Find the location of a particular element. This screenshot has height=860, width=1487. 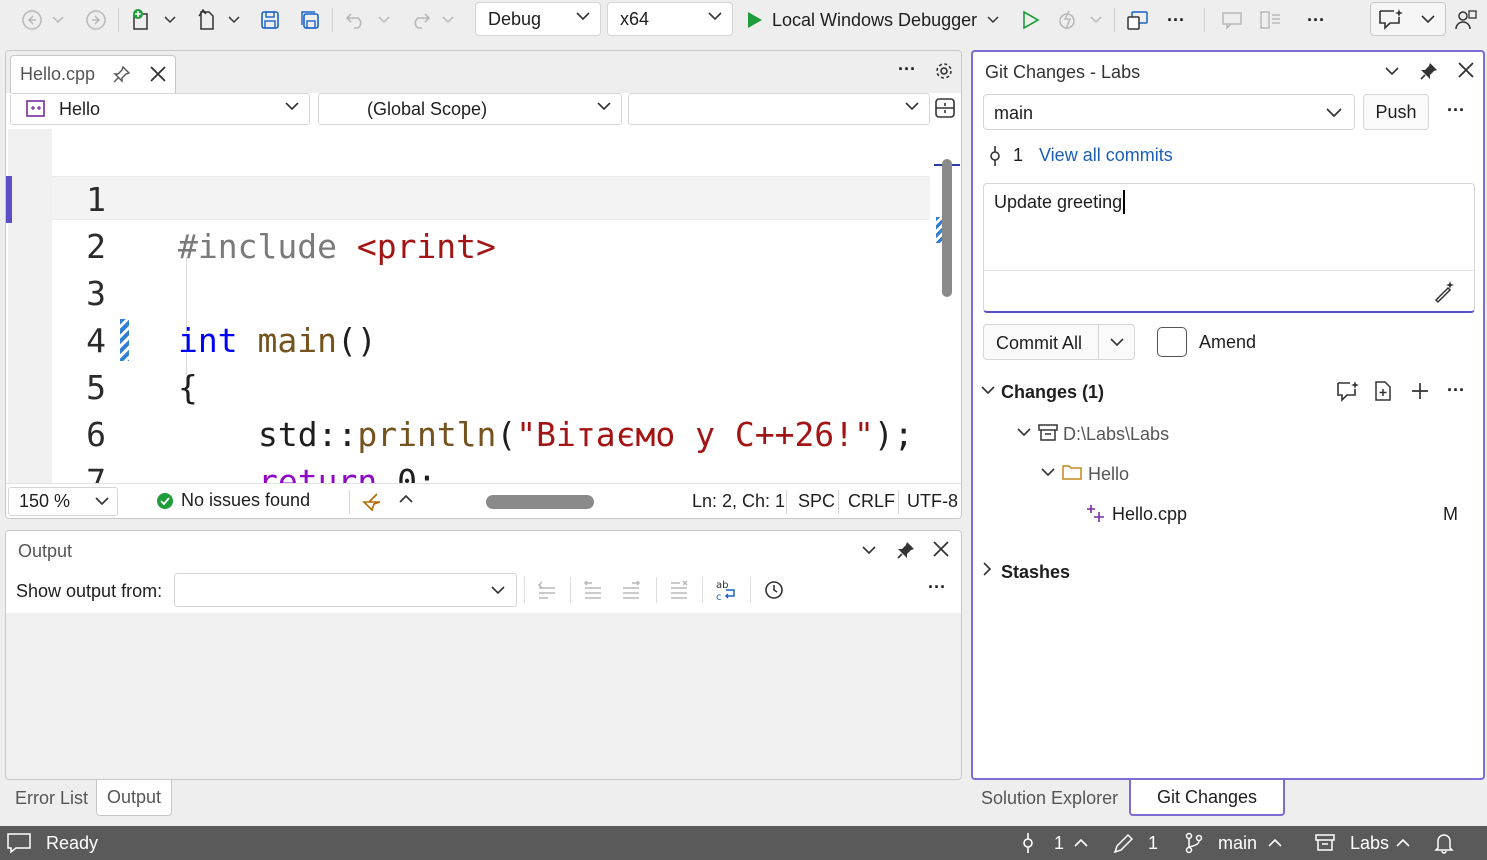

zoom-dropdown: 150 % is located at coordinates (63, 501).